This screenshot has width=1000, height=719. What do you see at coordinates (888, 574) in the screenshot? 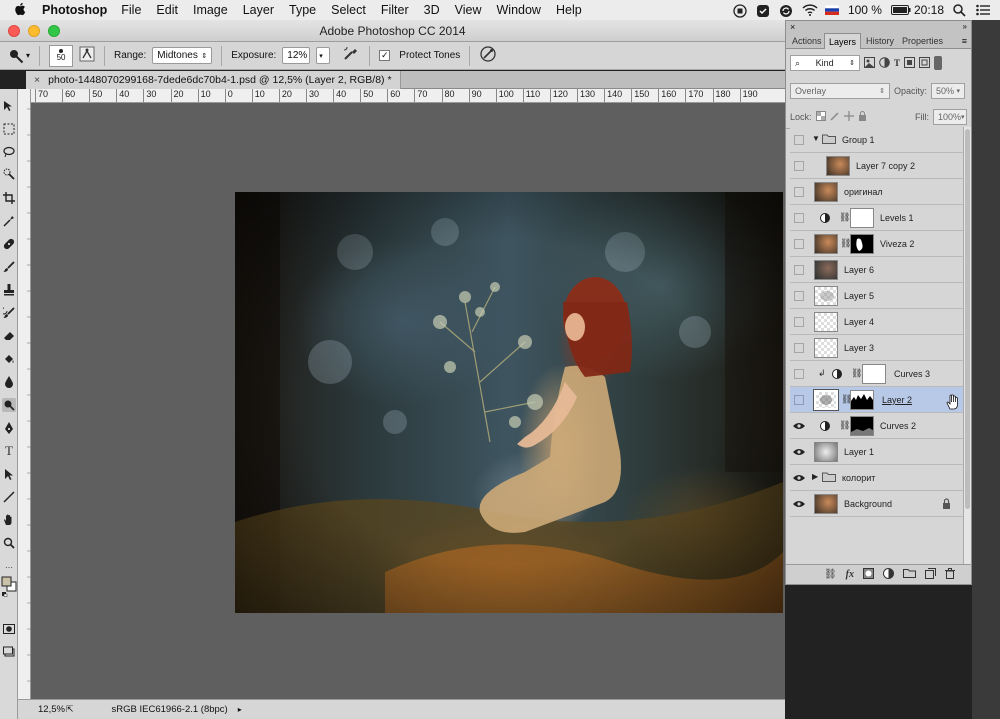
I see `new-adjustment-layer-icon` at bounding box center [888, 574].